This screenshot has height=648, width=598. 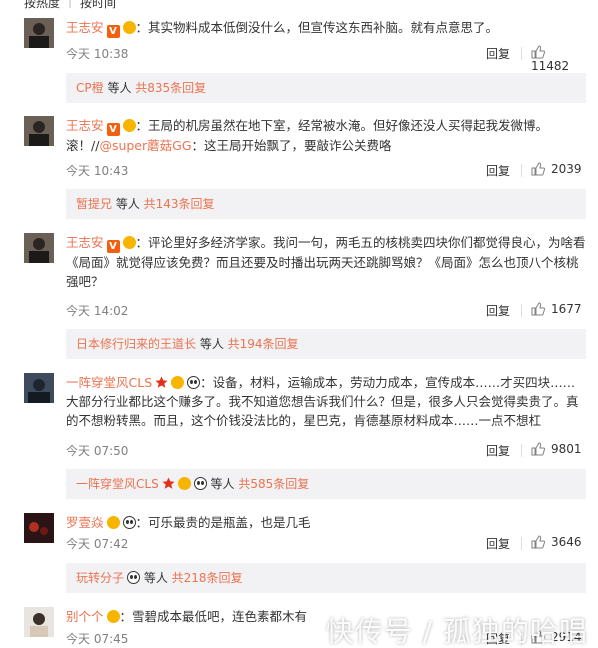 What do you see at coordinates (207, 578) in the screenshot?
I see `sub-reply-count: 共218条回复` at bounding box center [207, 578].